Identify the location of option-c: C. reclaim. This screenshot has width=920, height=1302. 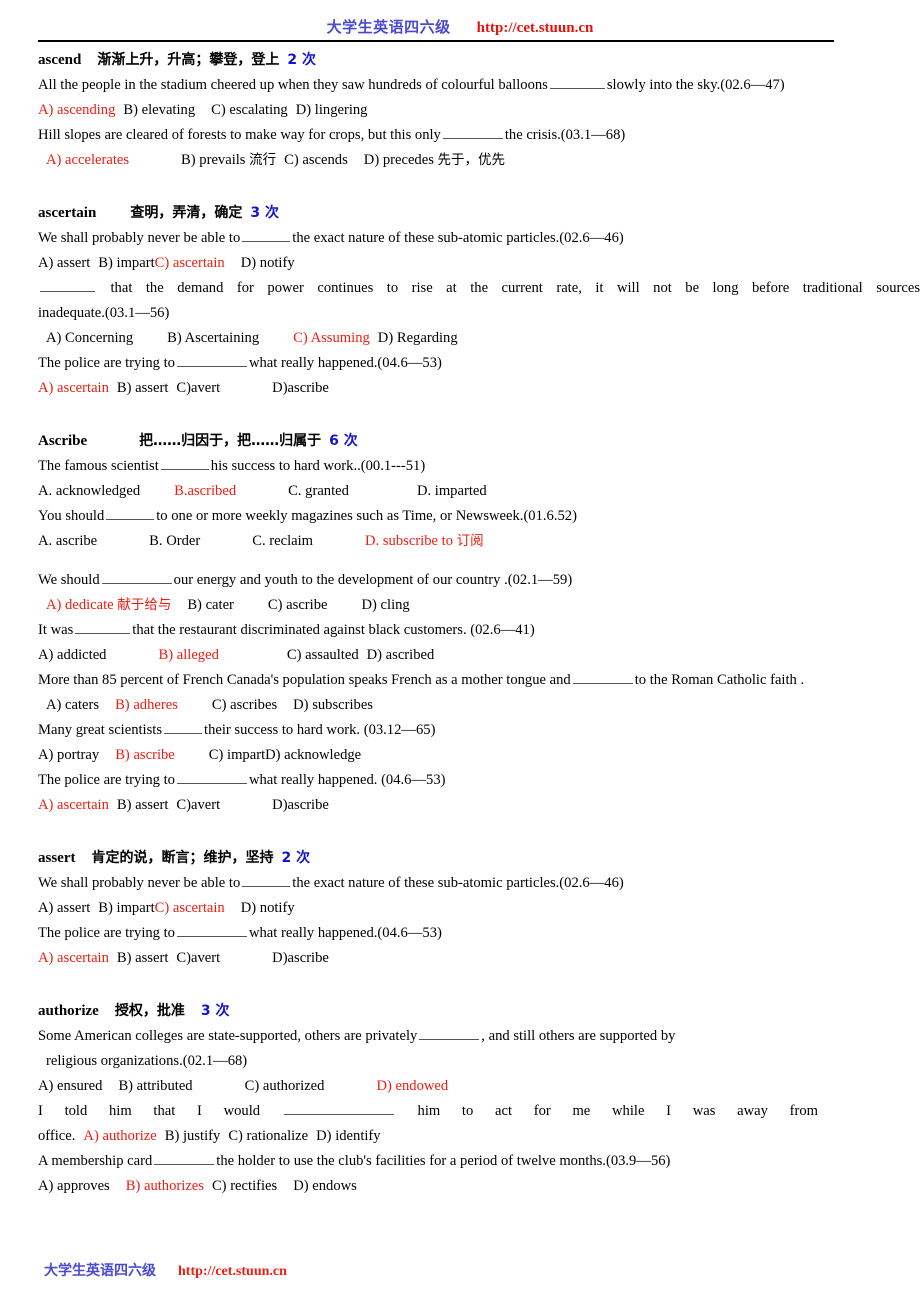
(282, 541).